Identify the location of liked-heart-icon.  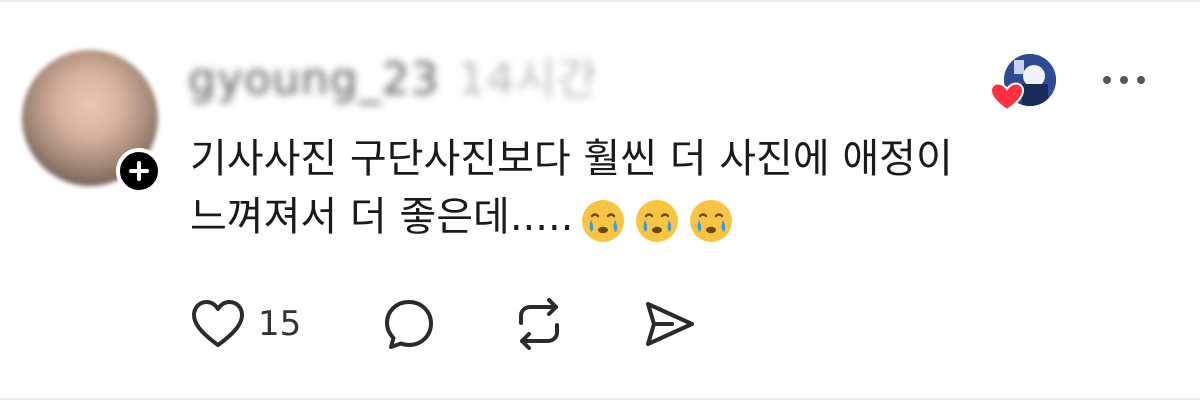
(1007, 97).